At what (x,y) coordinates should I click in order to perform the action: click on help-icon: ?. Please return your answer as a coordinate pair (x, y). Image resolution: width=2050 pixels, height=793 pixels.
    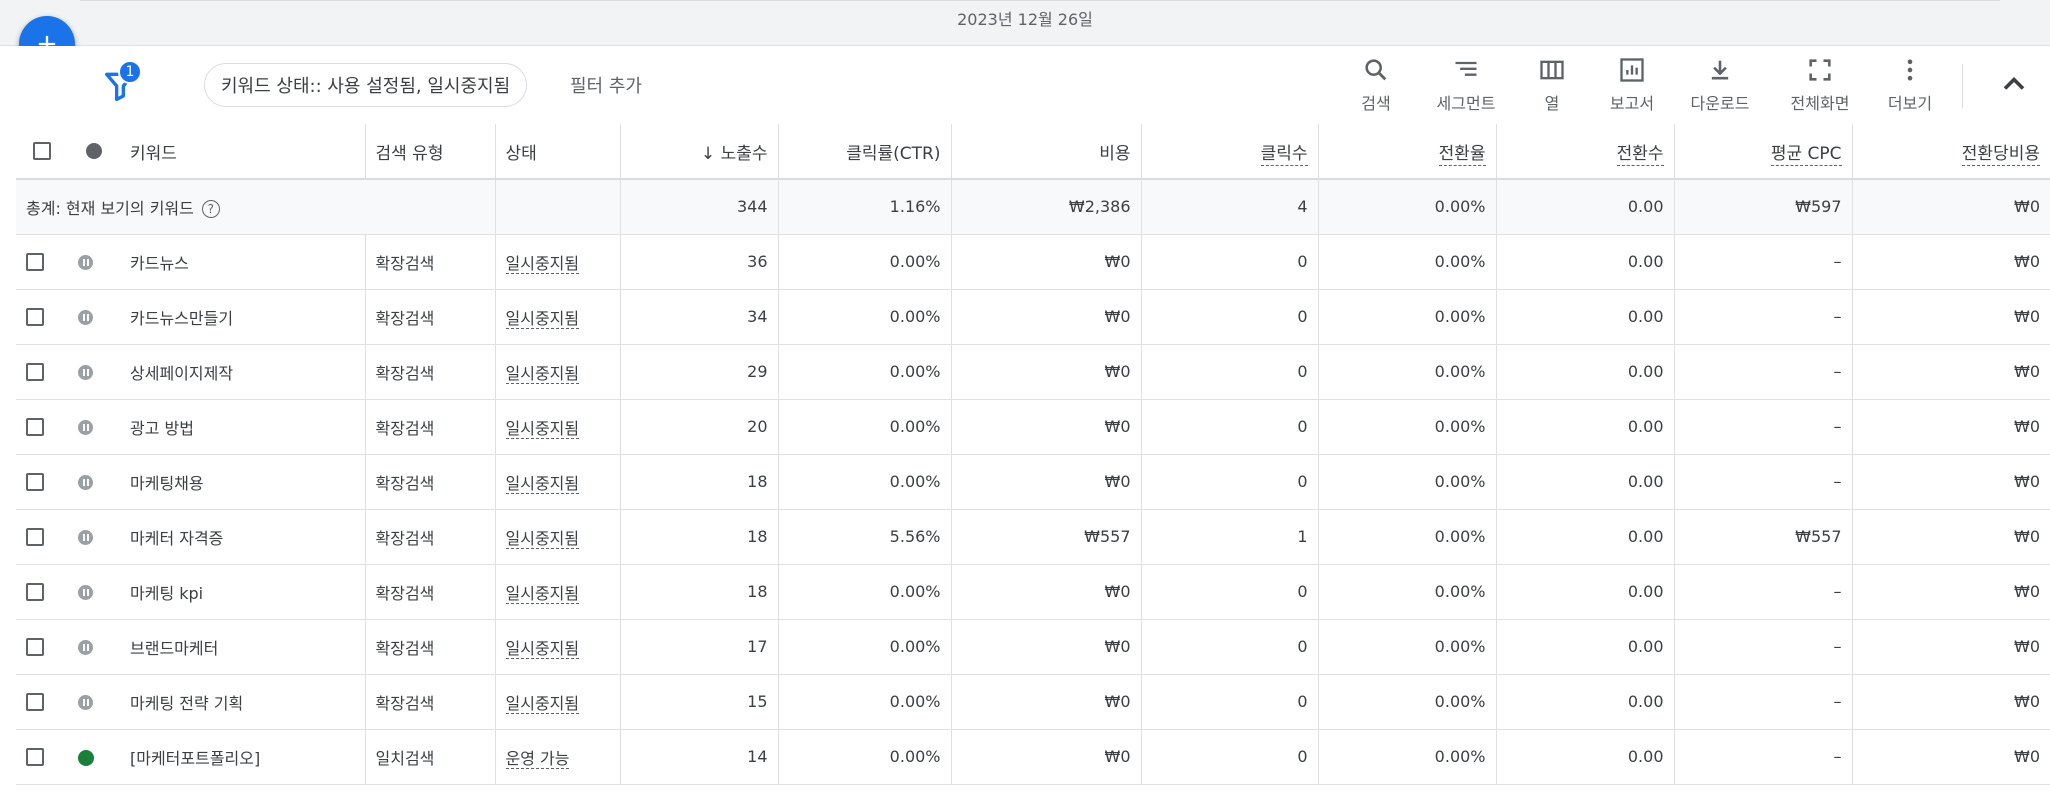
    Looking at the image, I should click on (210, 209).